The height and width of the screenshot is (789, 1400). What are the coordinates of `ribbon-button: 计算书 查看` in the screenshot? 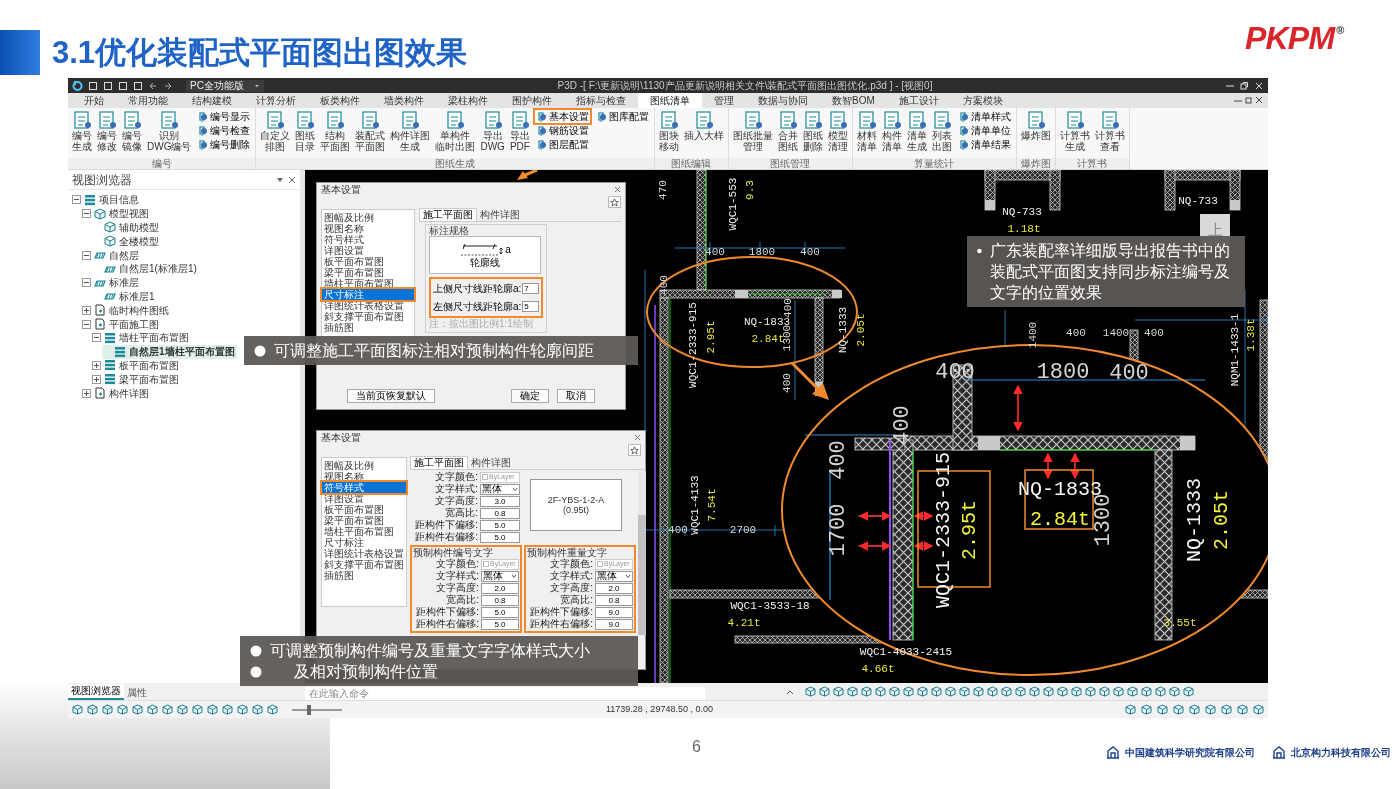 It's located at (1109, 131).